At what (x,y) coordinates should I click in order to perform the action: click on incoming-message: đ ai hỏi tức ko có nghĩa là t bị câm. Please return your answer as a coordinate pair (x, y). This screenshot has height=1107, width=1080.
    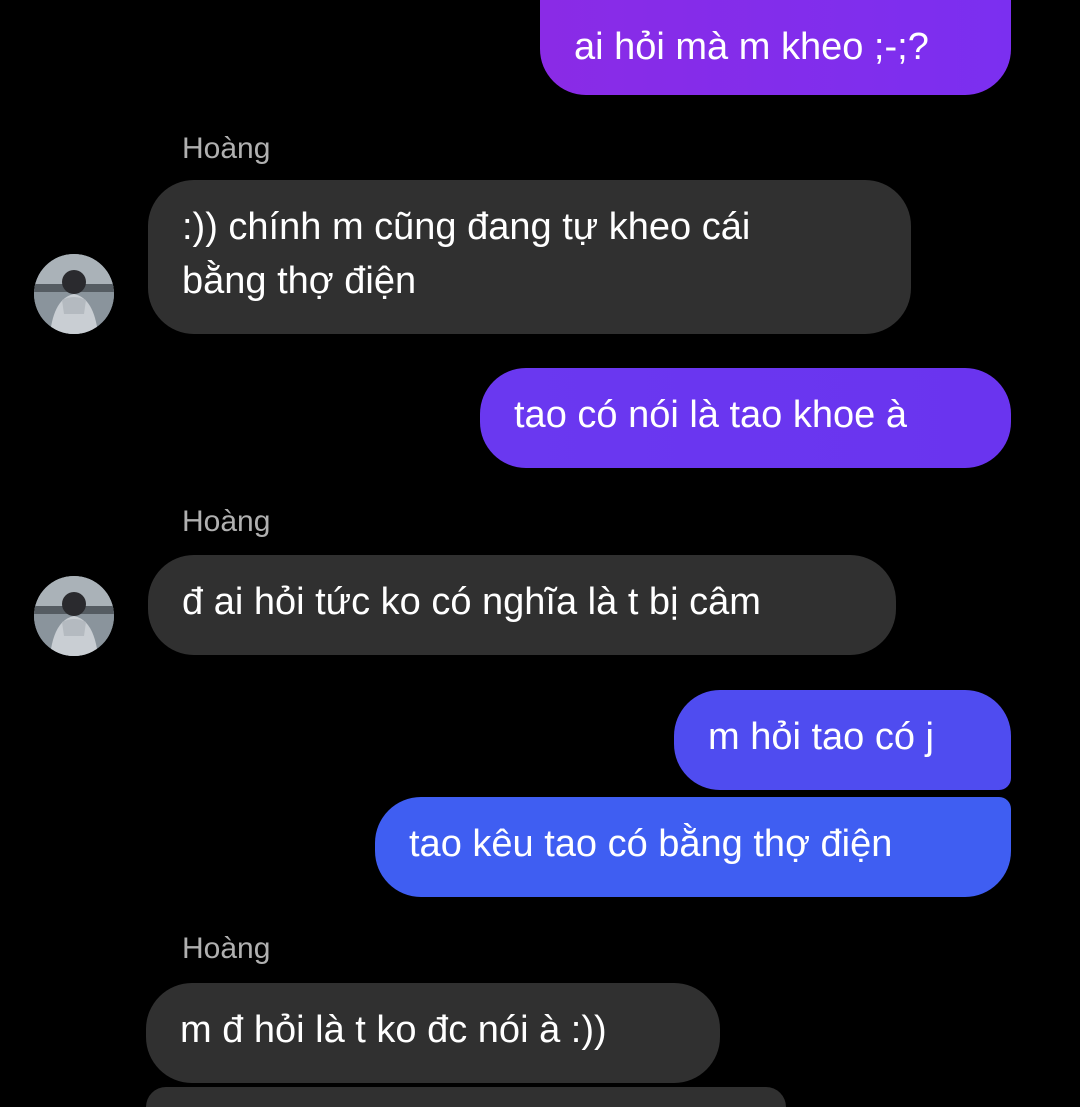
    Looking at the image, I should click on (522, 605).